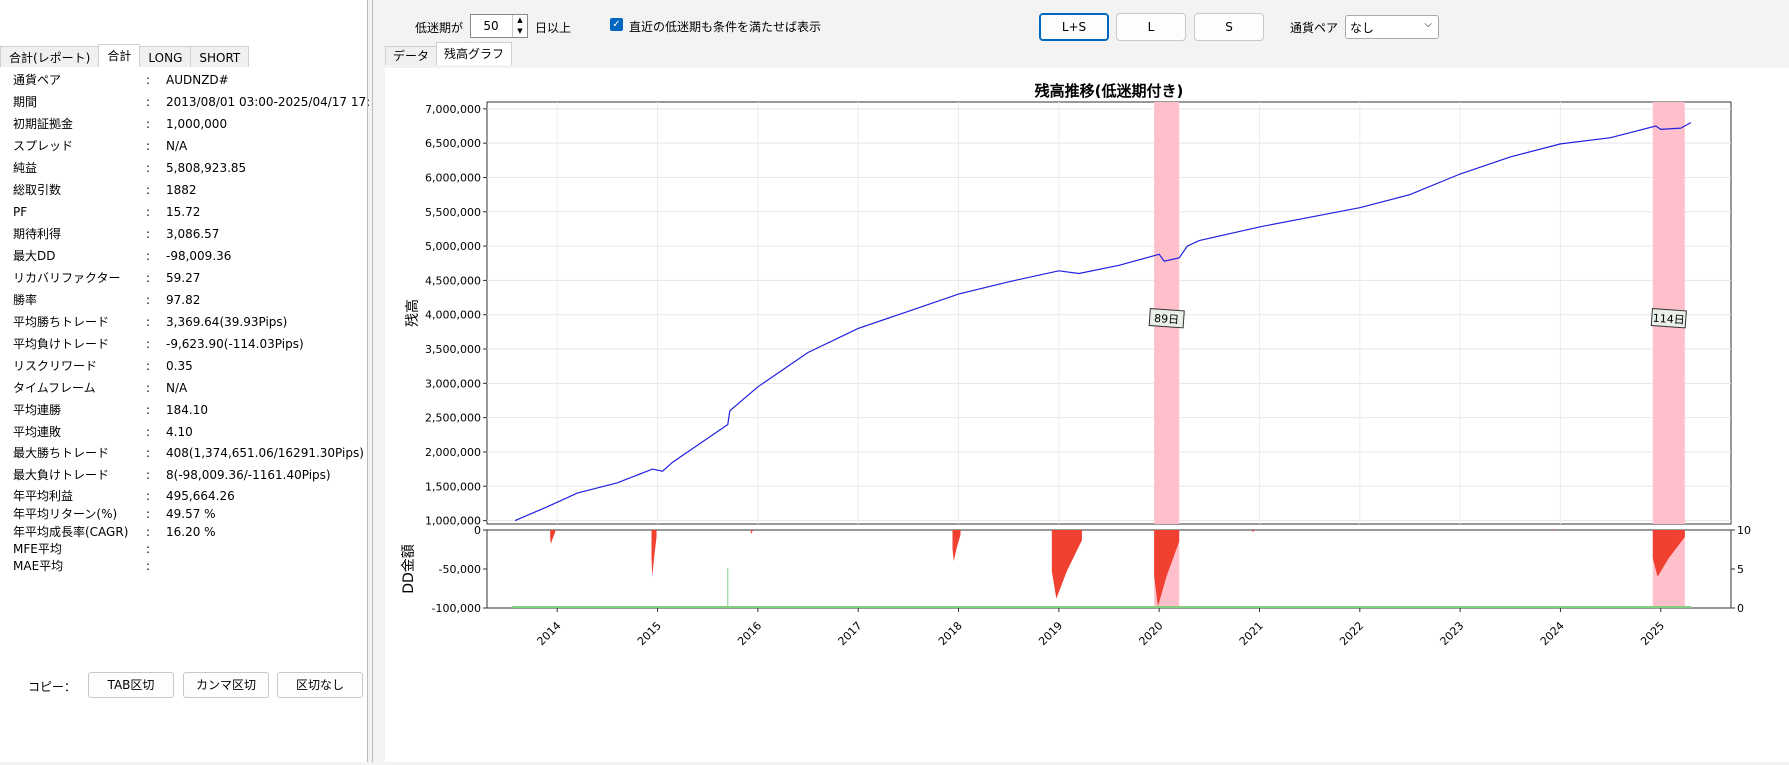  What do you see at coordinates (226, 685) in the screenshot?
I see `copy-comma-button: カンマ区切` at bounding box center [226, 685].